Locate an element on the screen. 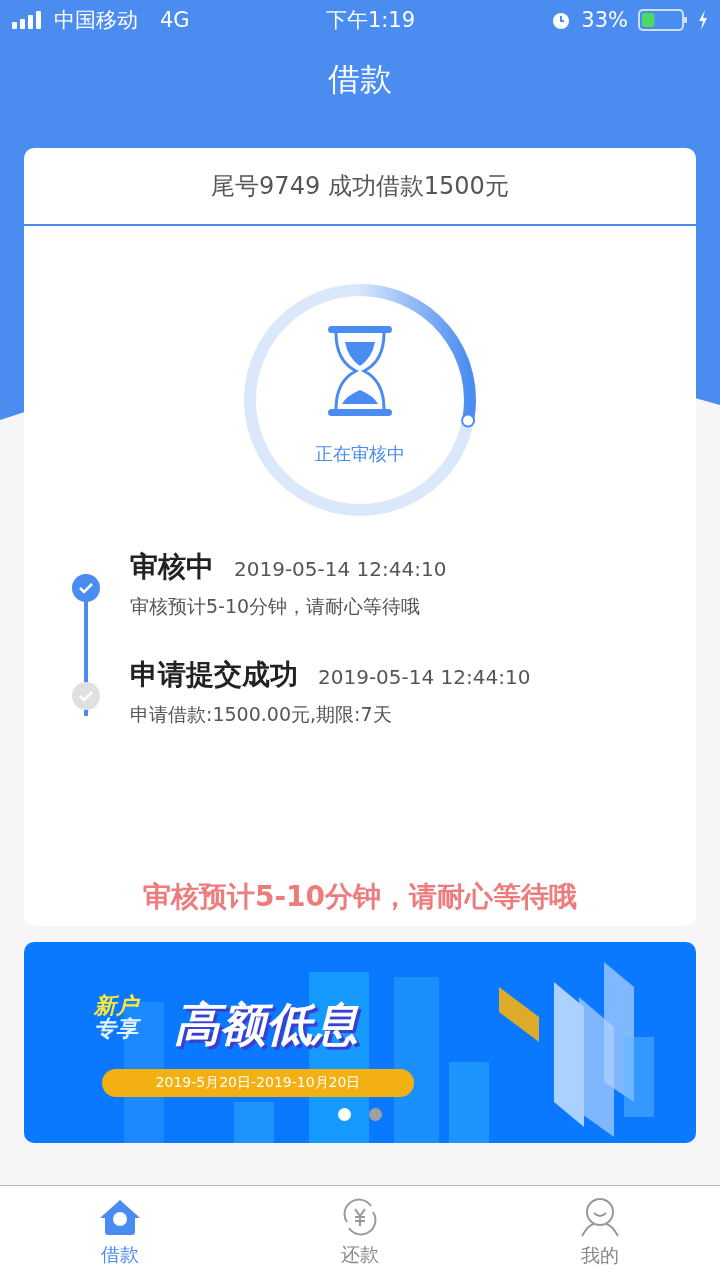 This screenshot has width=720, height=1280. promo-banner: 新户 专享 高额低息 2019-5月20日-2019-10月20日 is located at coordinates (360, 1042).